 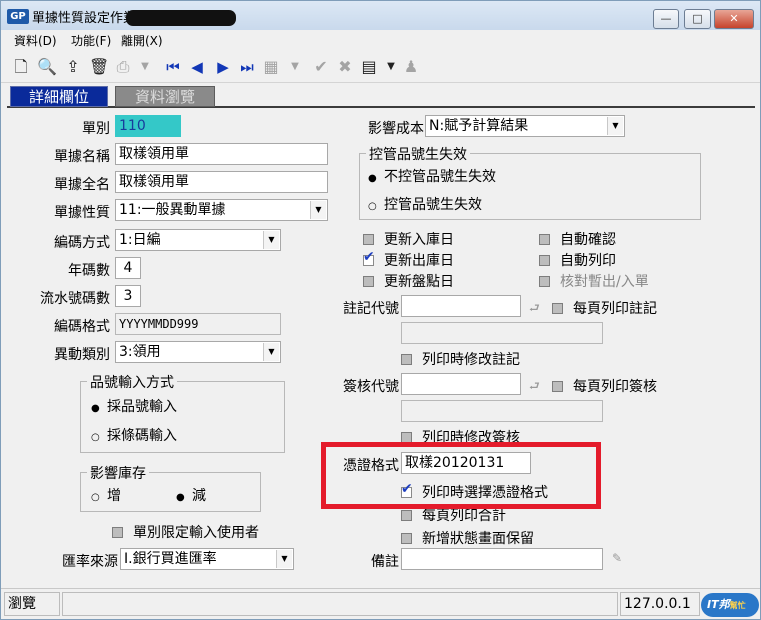 I want to click on trash-icon: 🗑, so click(x=99, y=67).